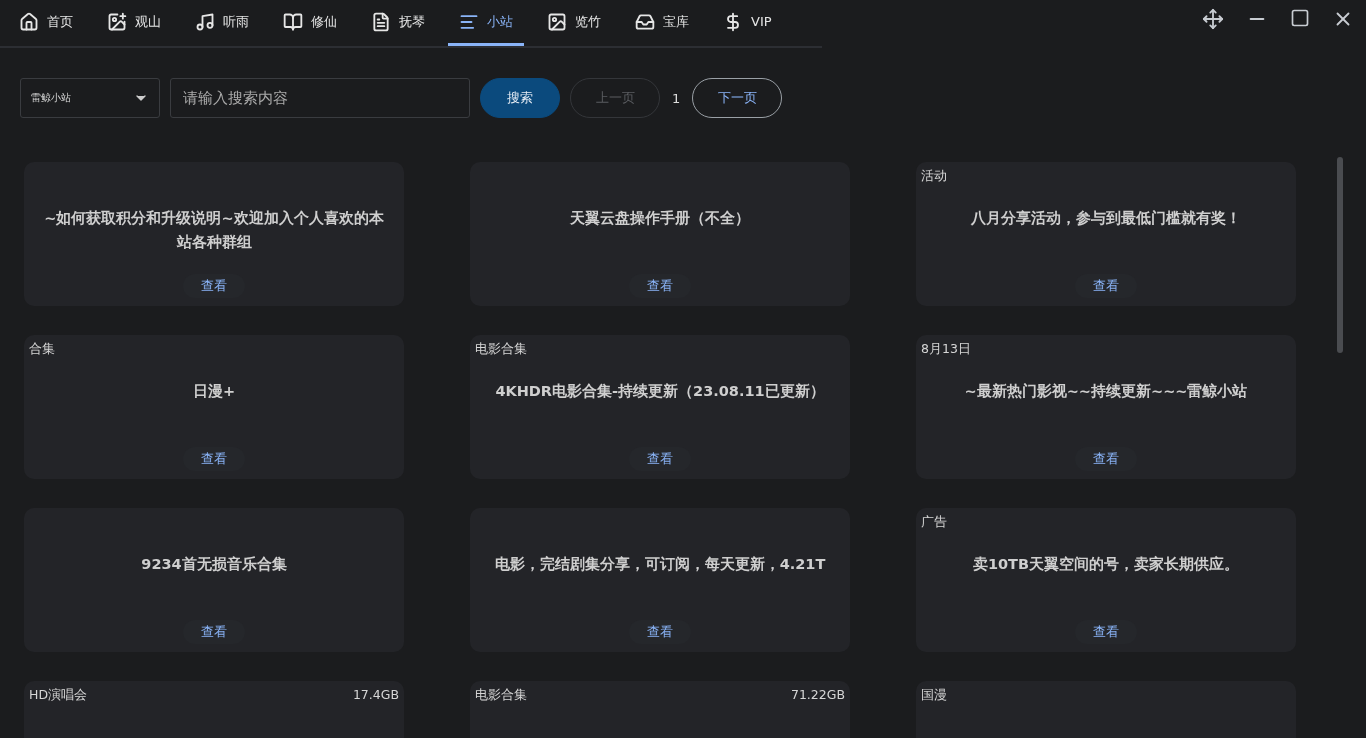  What do you see at coordinates (662, 23) in the screenshot?
I see `nav-tab: 宝库` at bounding box center [662, 23].